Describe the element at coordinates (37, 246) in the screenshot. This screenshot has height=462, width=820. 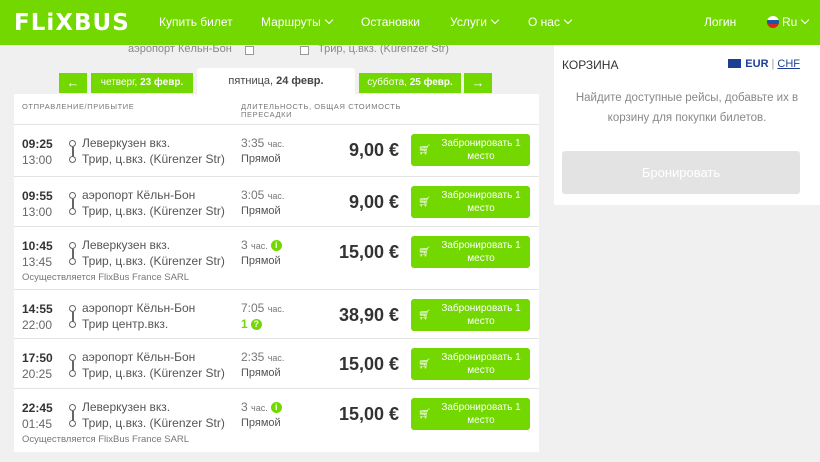
I see `departure-time: 10:45` at that location.